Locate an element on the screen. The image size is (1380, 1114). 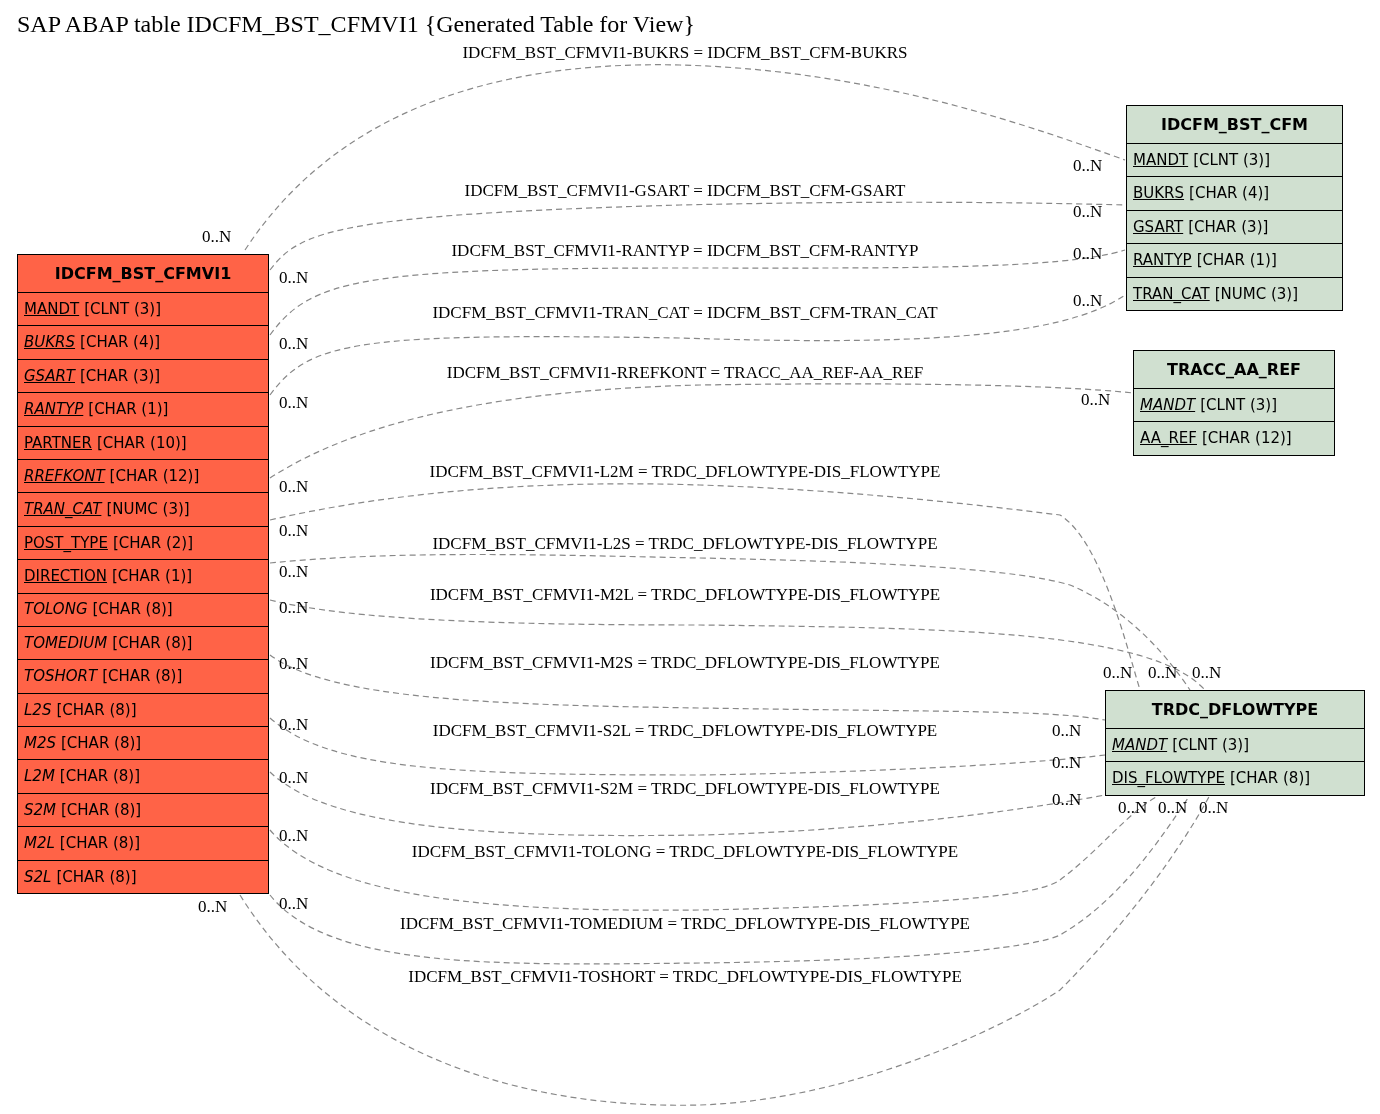
relation-label: IDCFM_BST_CFMVI1-TOMEDIUM = TRDC_DFLOWTYPE-DIS_FLOWTYPE is located at coordinates (685, 923).